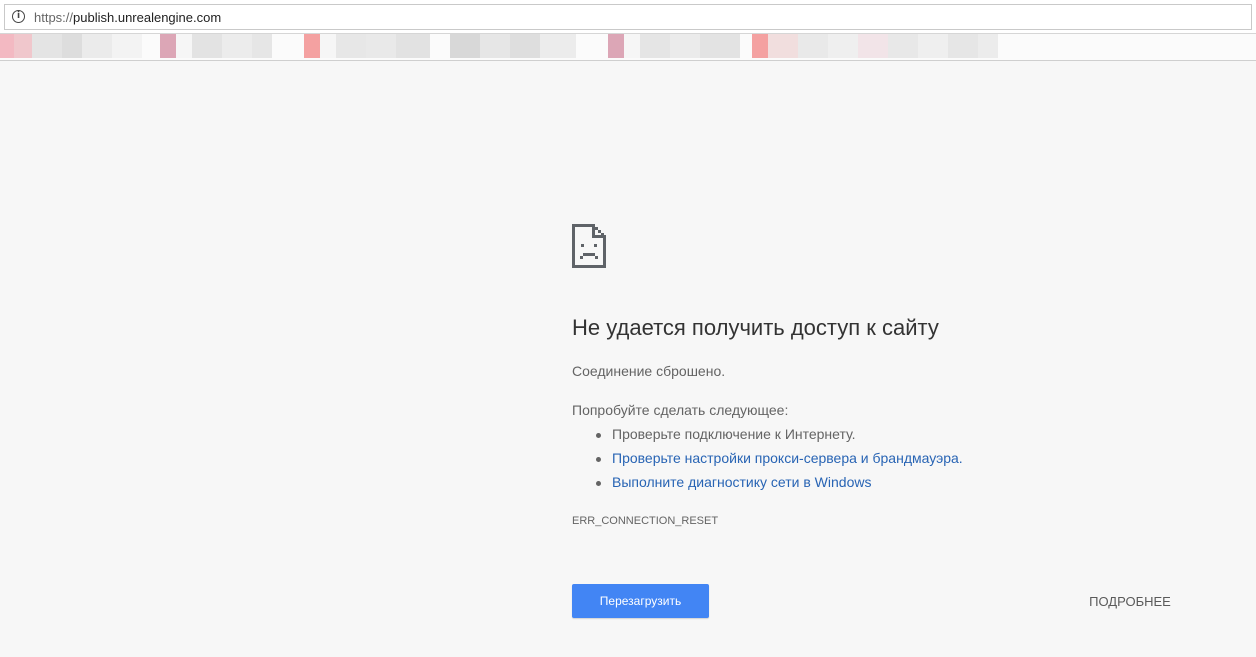  What do you see at coordinates (54, 17) in the screenshot?
I see `url-scheme: https://` at bounding box center [54, 17].